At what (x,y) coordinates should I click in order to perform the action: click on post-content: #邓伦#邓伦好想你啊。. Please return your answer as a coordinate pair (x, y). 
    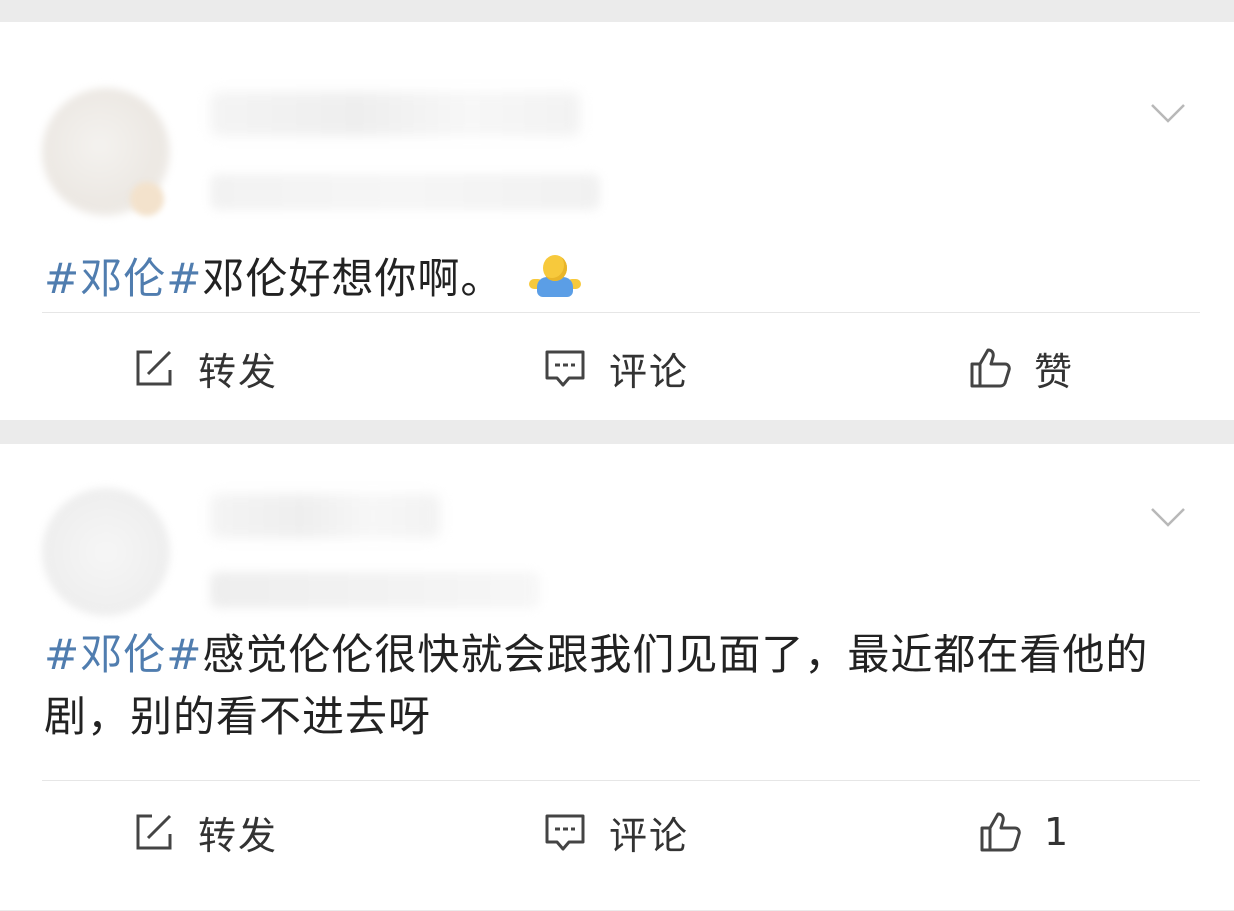
    Looking at the image, I should click on (609, 279).